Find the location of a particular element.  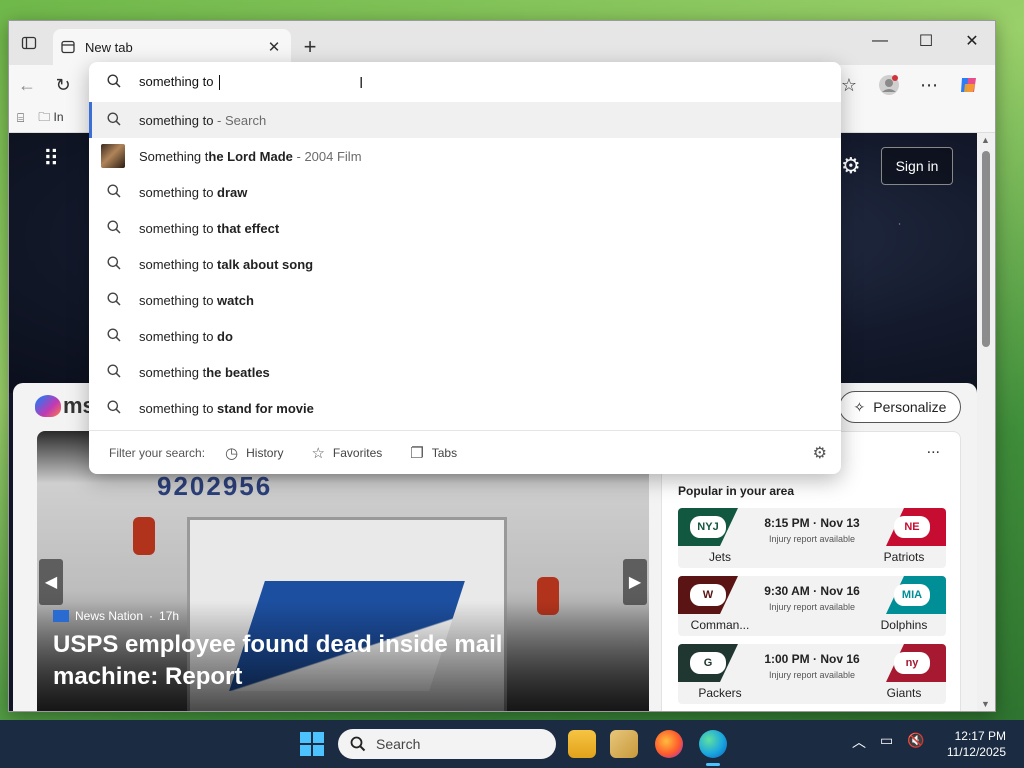

volume-muted-icon: 🔇 is located at coordinates (915, 742).